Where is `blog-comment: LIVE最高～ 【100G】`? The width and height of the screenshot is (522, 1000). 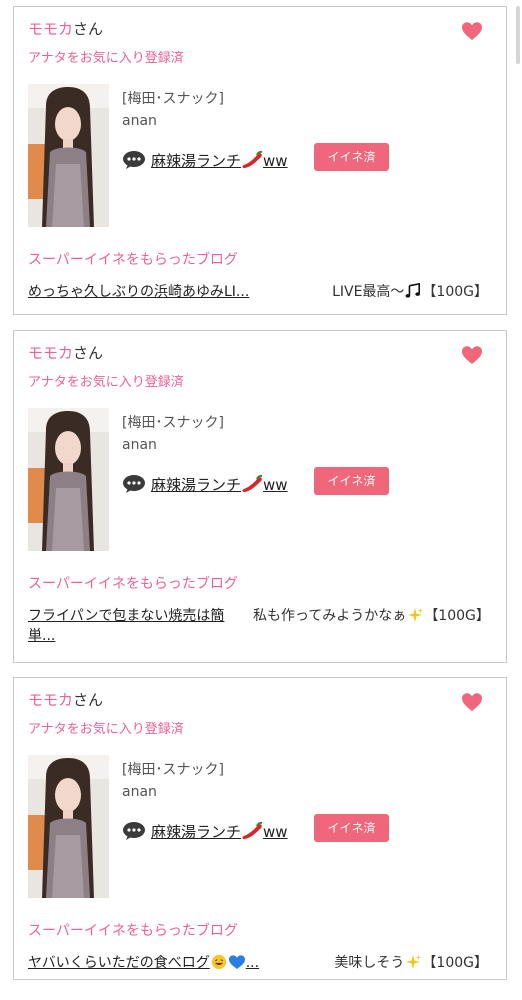 blog-comment: LIVE最高～ 【100G】 is located at coordinates (410, 292).